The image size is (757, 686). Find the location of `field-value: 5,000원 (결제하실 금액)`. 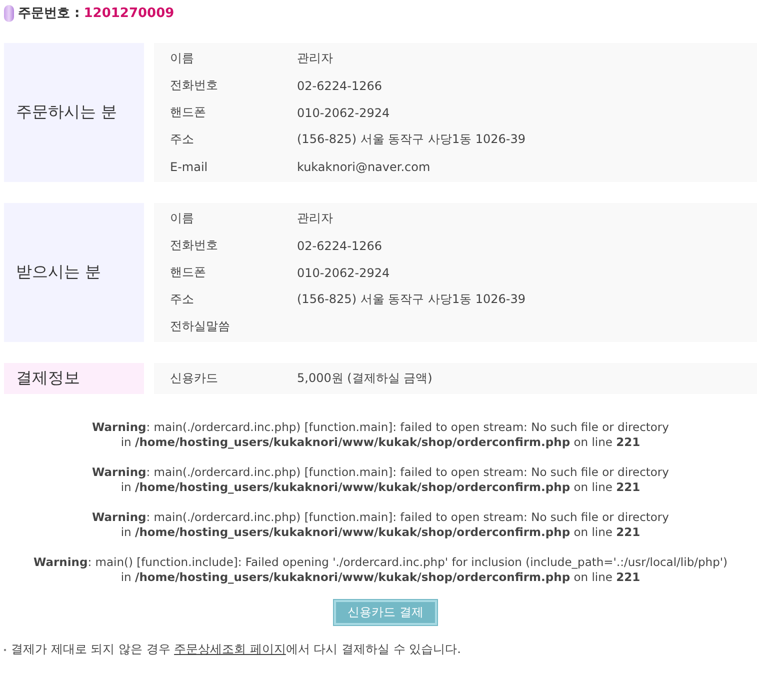

field-value: 5,000원 (결제하실 금액) is located at coordinates (364, 378).